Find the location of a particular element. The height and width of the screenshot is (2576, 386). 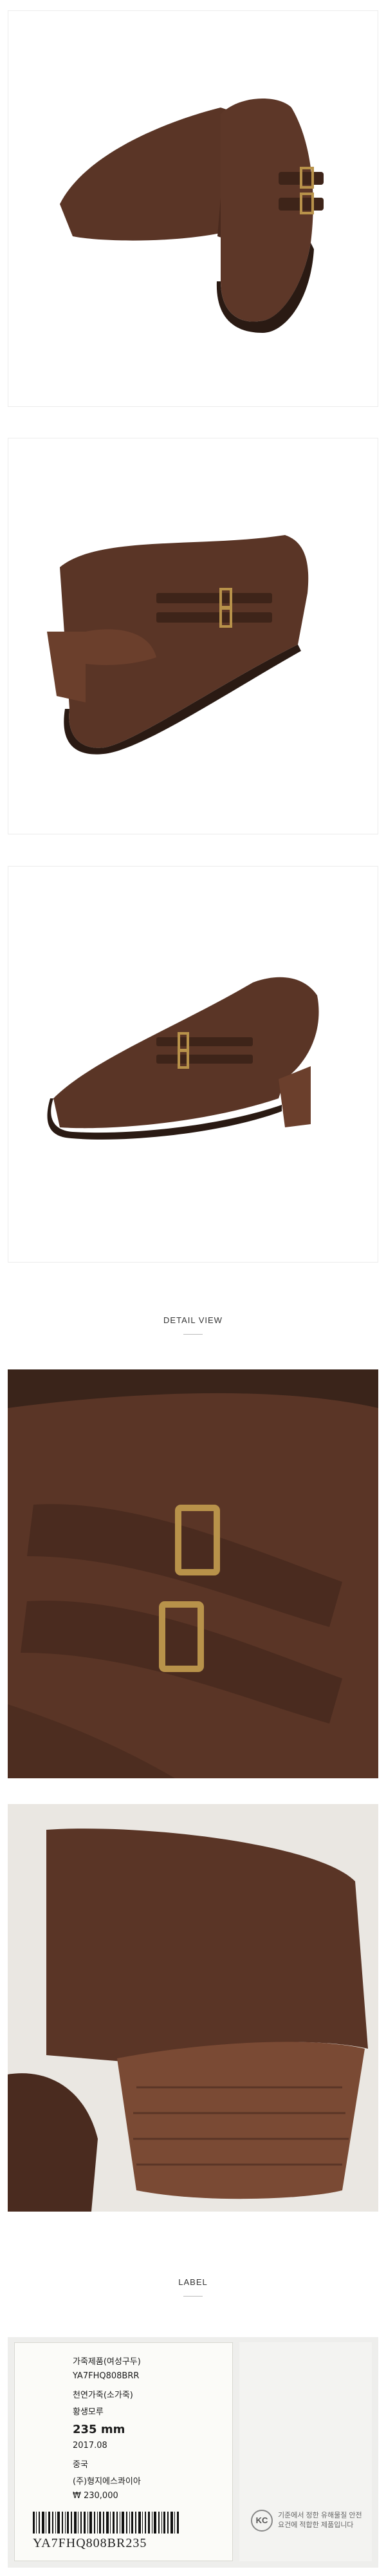

tag-row-date: 2017.08 is located at coordinates (124, 2449).